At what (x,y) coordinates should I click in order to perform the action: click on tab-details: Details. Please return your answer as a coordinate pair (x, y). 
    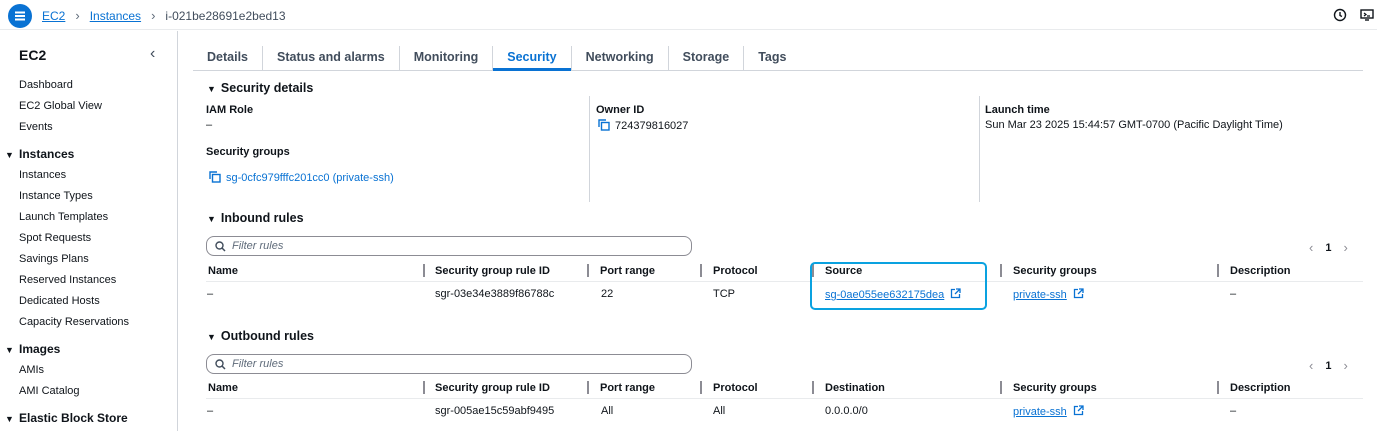
    Looking at the image, I should click on (228, 58).